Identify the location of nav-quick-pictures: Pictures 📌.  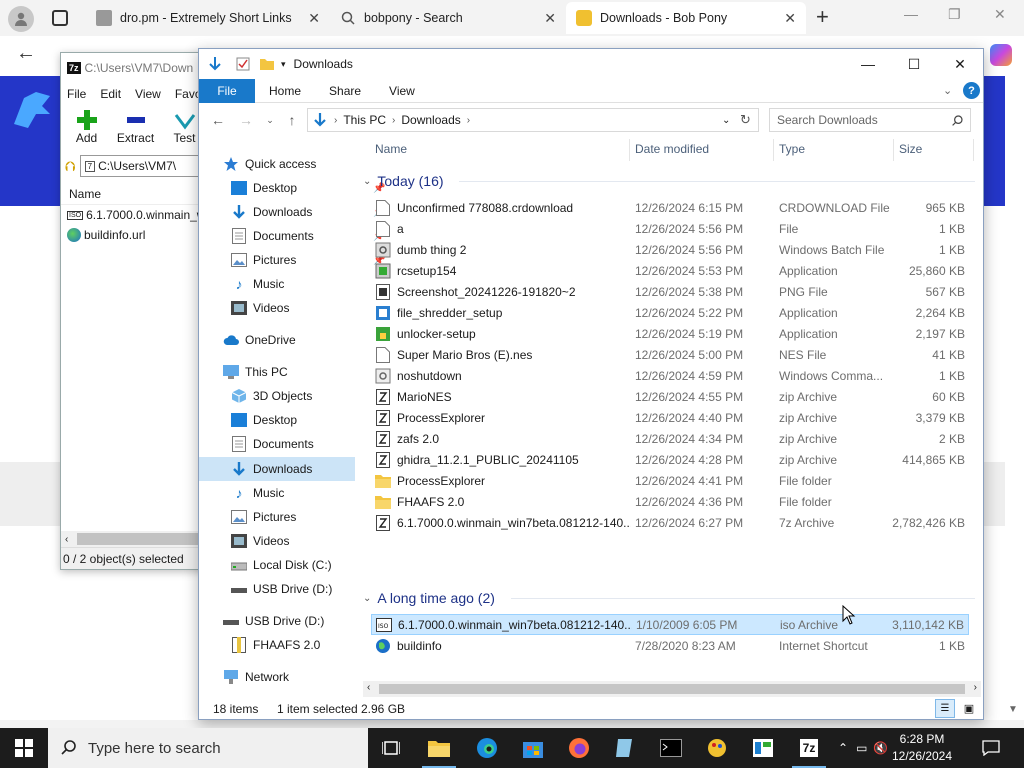
(308, 260).